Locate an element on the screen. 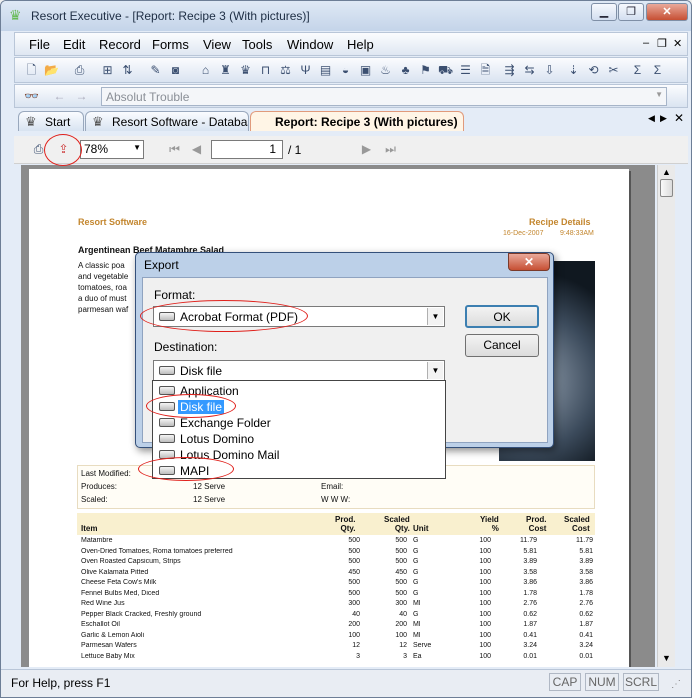  mdi-minimize-button: – is located at coordinates (646, 43).